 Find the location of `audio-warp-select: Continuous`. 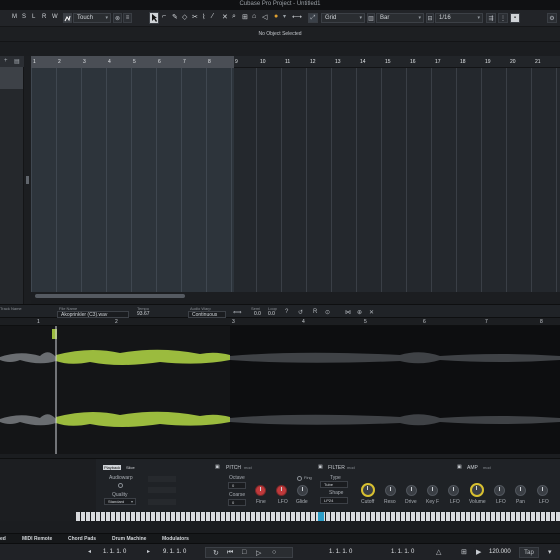

audio-warp-select: Continuous is located at coordinates (207, 314).